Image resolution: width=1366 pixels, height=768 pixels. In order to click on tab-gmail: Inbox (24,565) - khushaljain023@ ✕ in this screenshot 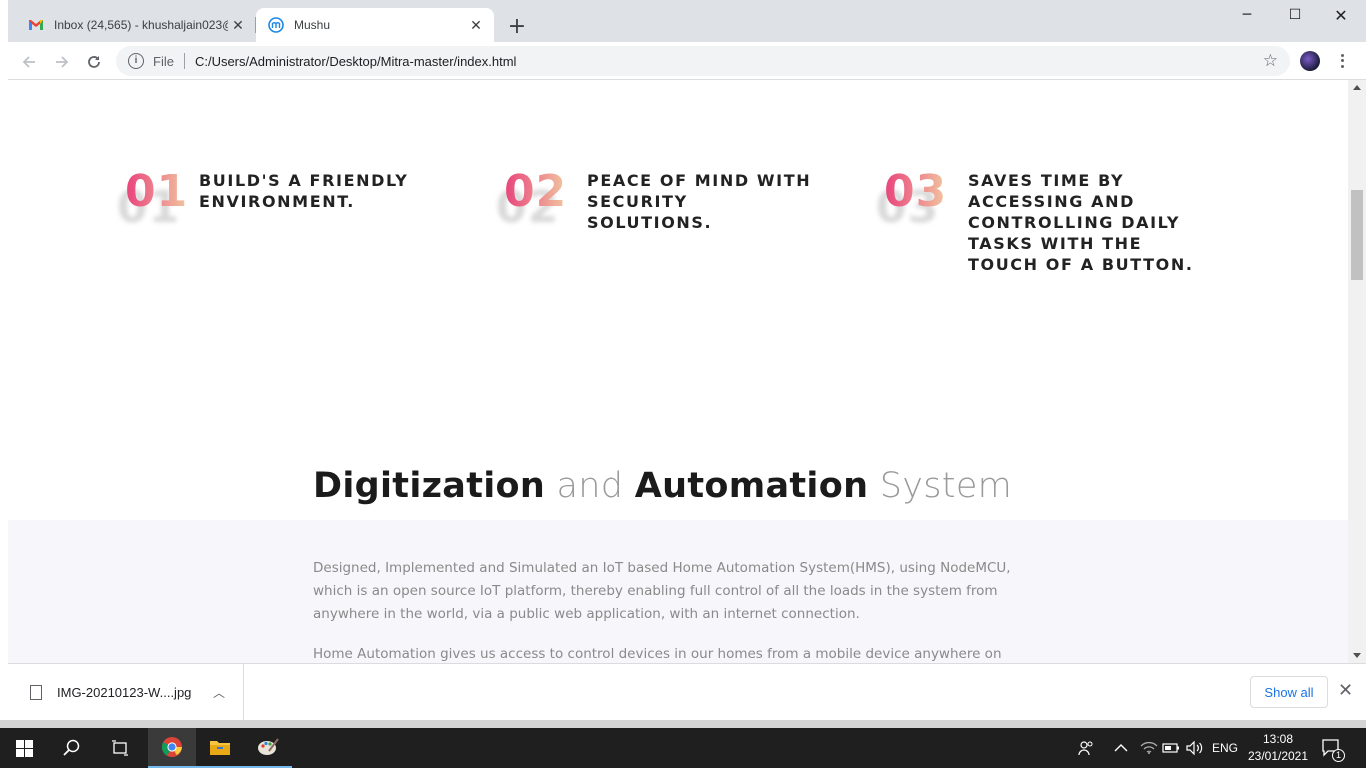, I will do `click(136, 25)`.